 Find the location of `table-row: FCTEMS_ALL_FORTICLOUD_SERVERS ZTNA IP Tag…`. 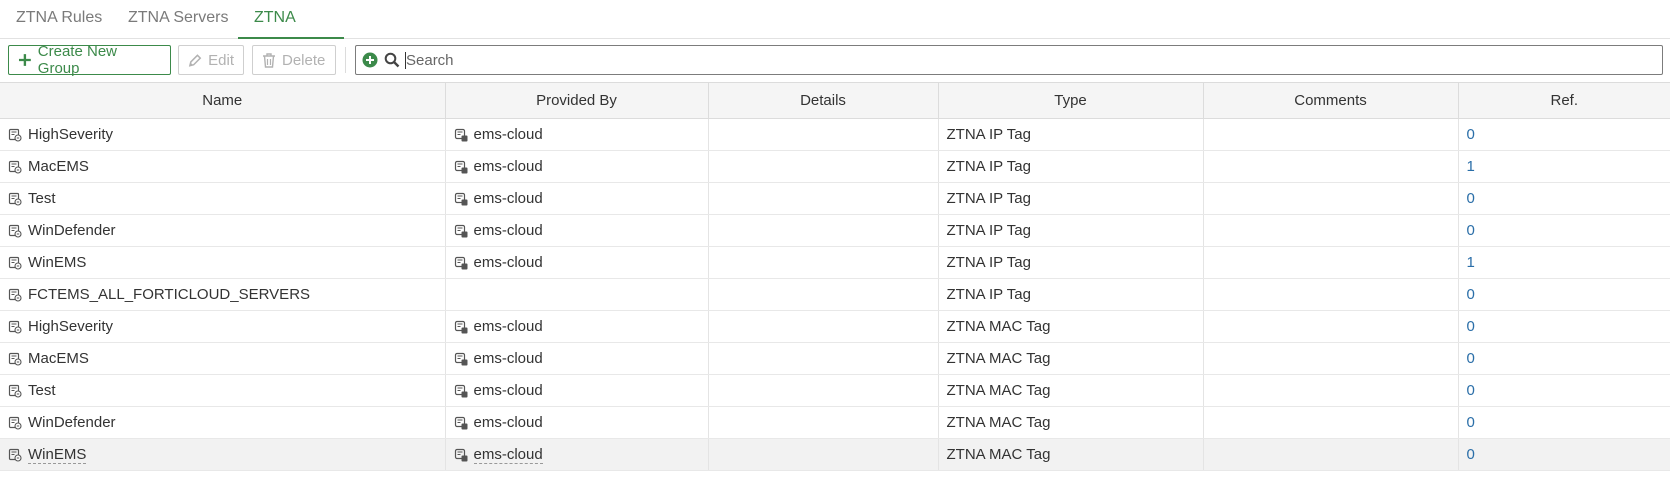

table-row: FCTEMS_ALL_FORTICLOUD_SERVERS ZTNA IP Tag… is located at coordinates (835, 294).